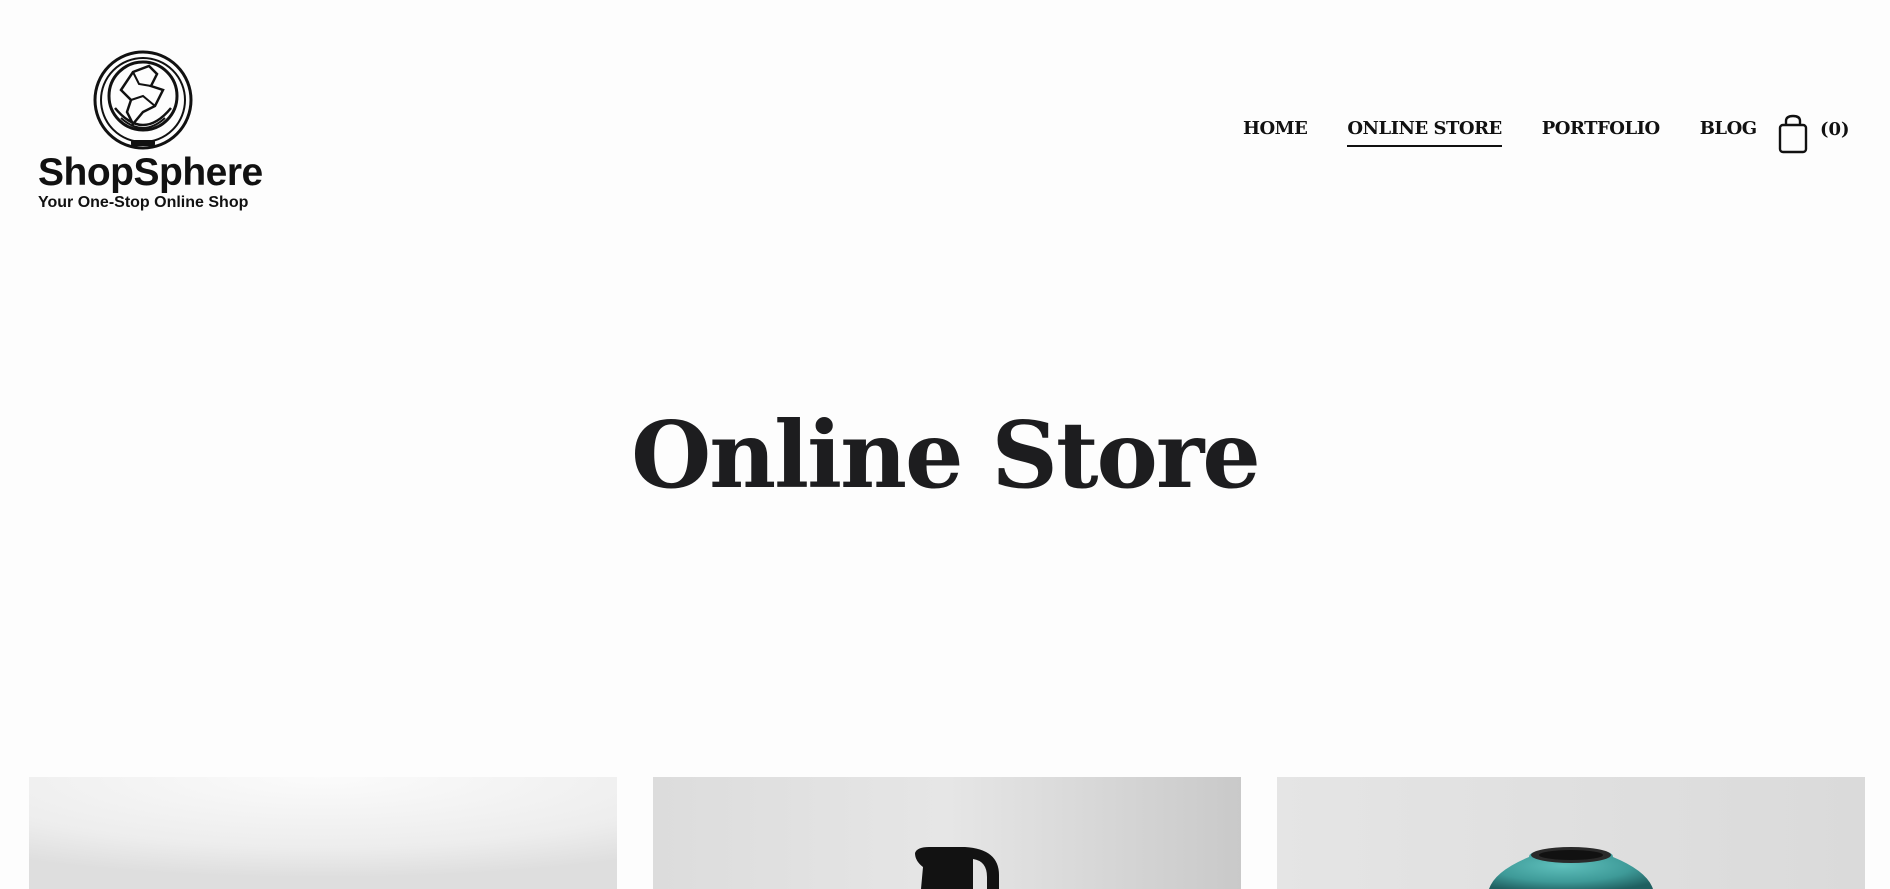  Describe the element at coordinates (1813, 134) in the screenshot. I see `cart-button: (0)` at that location.